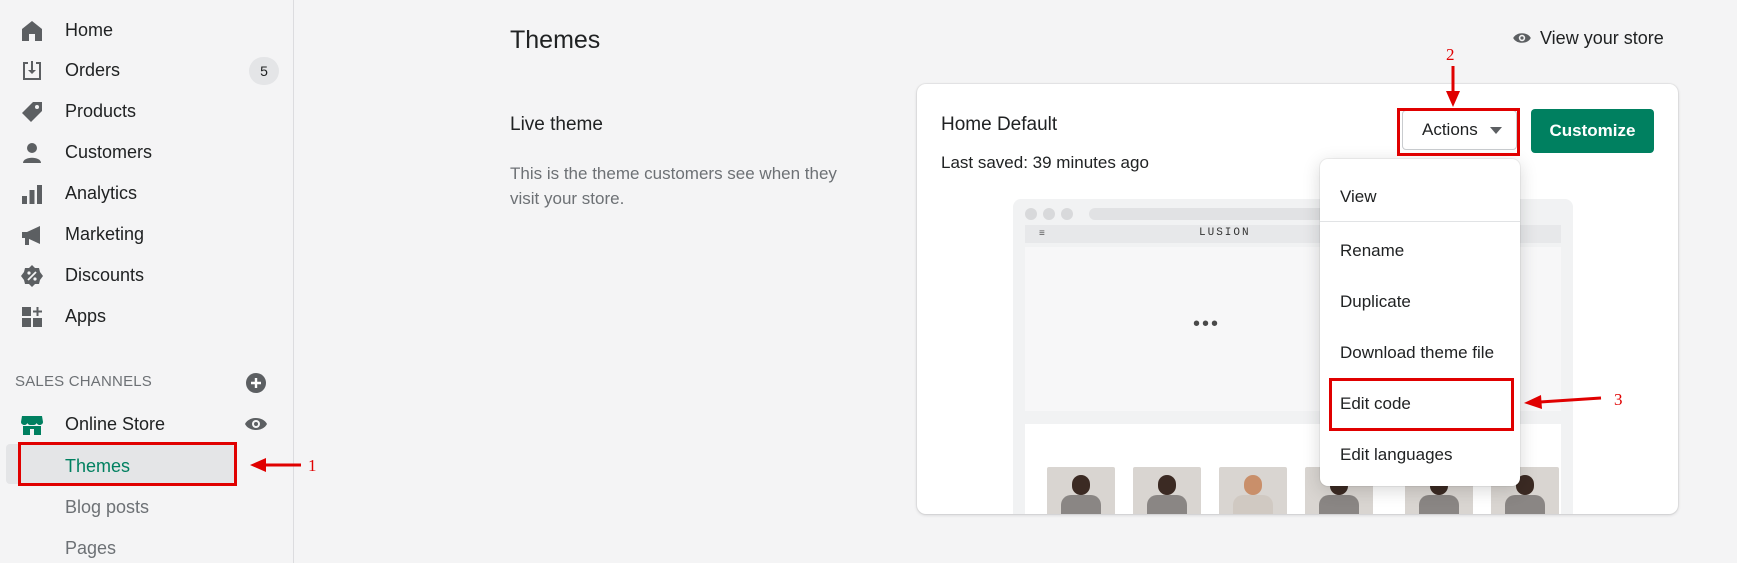 The width and height of the screenshot is (1737, 563). What do you see at coordinates (1618, 399) in the screenshot?
I see `annotation-number-3: 3` at bounding box center [1618, 399].